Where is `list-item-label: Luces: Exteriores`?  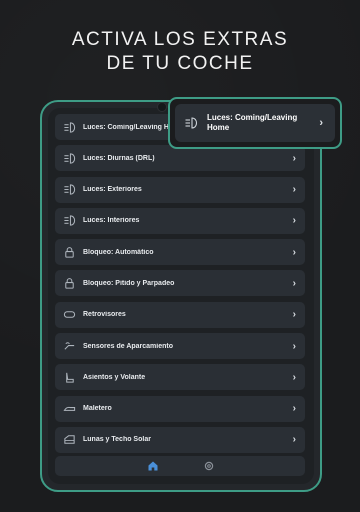 list-item-label: Luces: Exteriores is located at coordinates (112, 190).